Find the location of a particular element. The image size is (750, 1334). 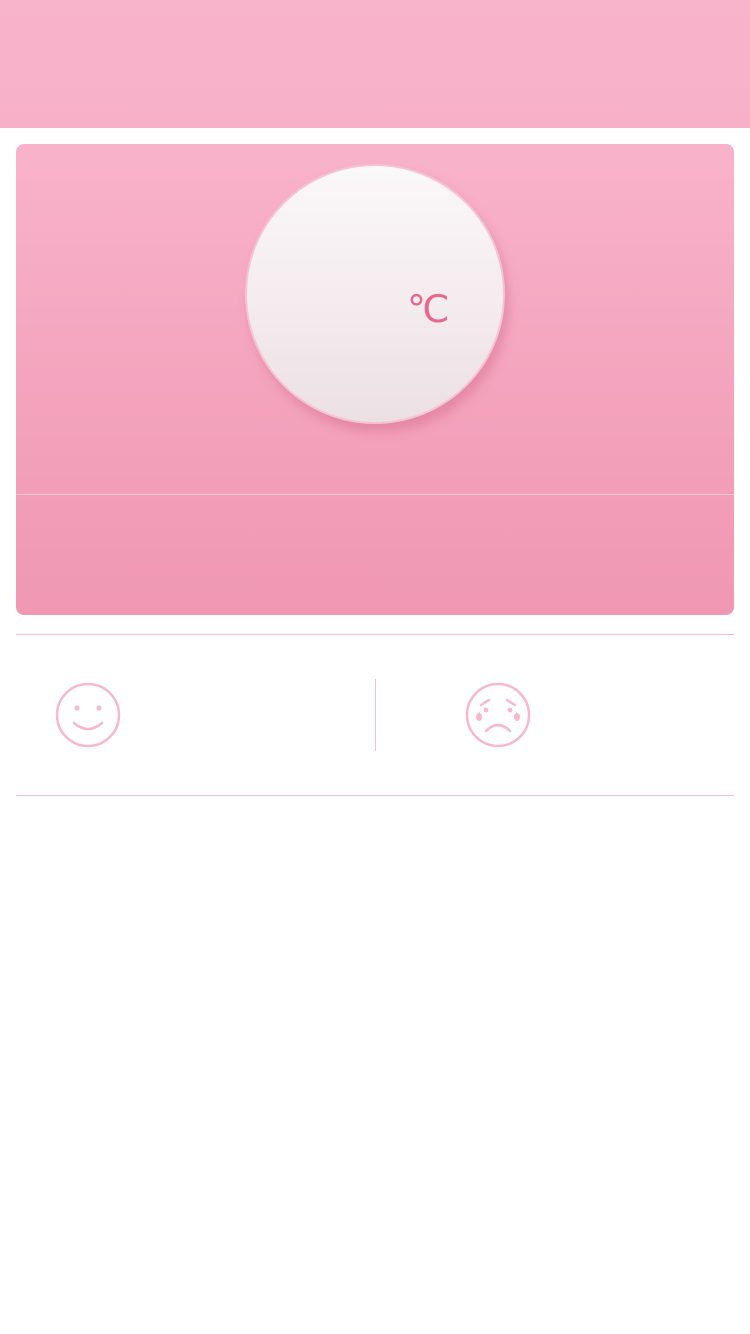

mood-divider is located at coordinates (375, 715).